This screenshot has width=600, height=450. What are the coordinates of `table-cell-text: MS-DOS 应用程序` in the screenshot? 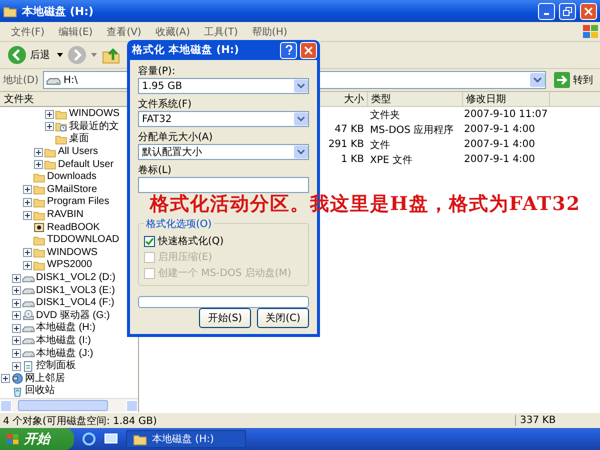 It's located at (412, 130).